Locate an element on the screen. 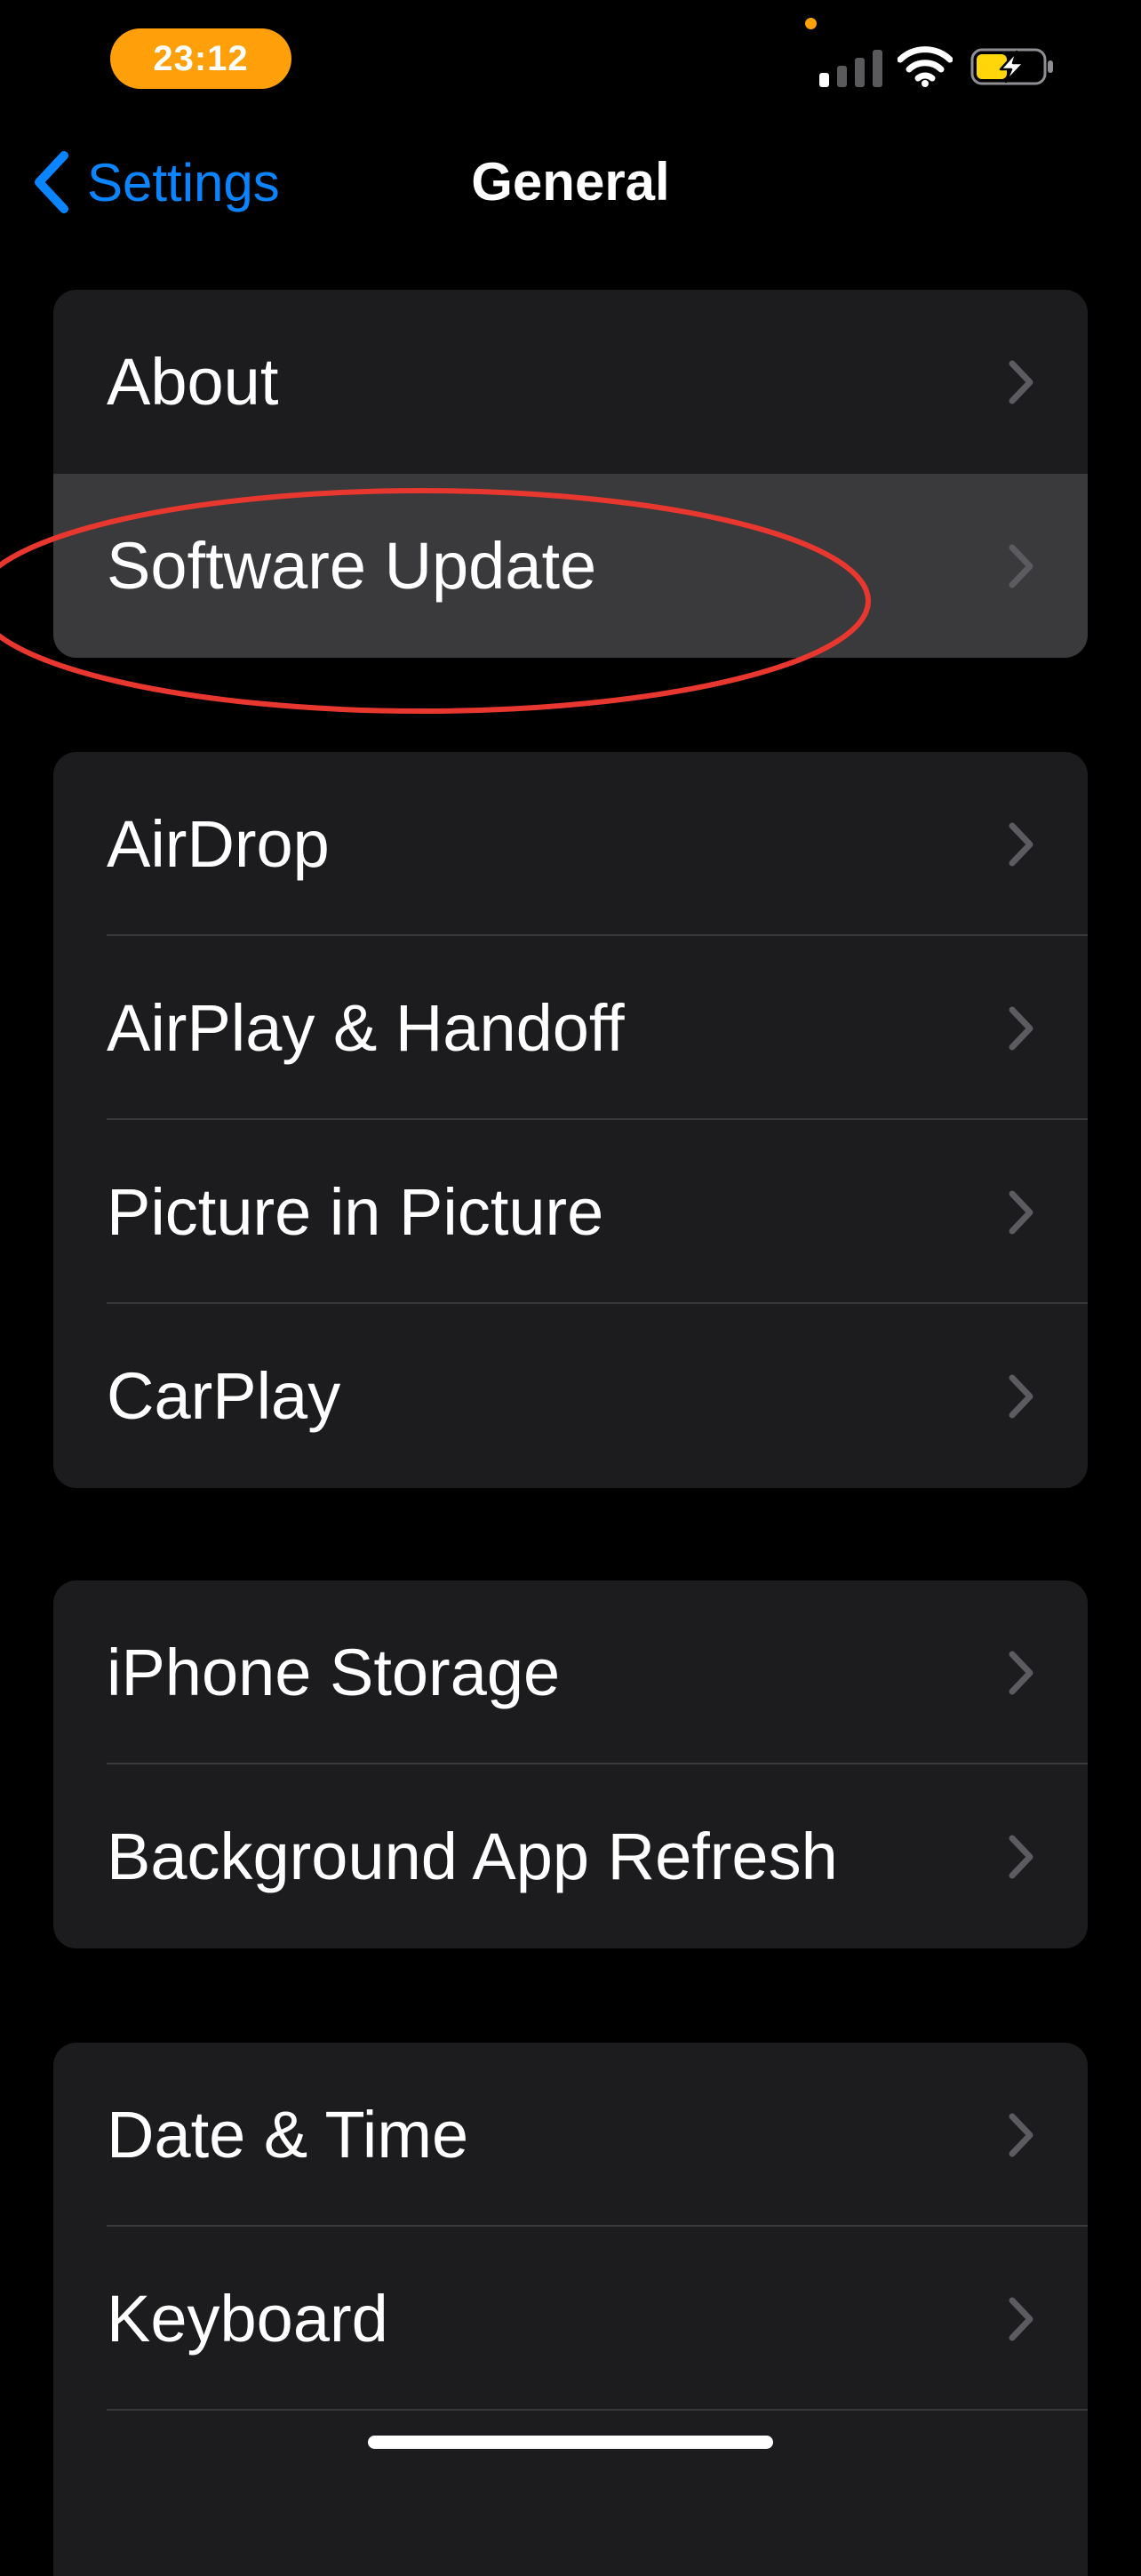 Image resolution: width=1141 pixels, height=2576 pixels. airdrop-row: AirDrop is located at coordinates (570, 844).